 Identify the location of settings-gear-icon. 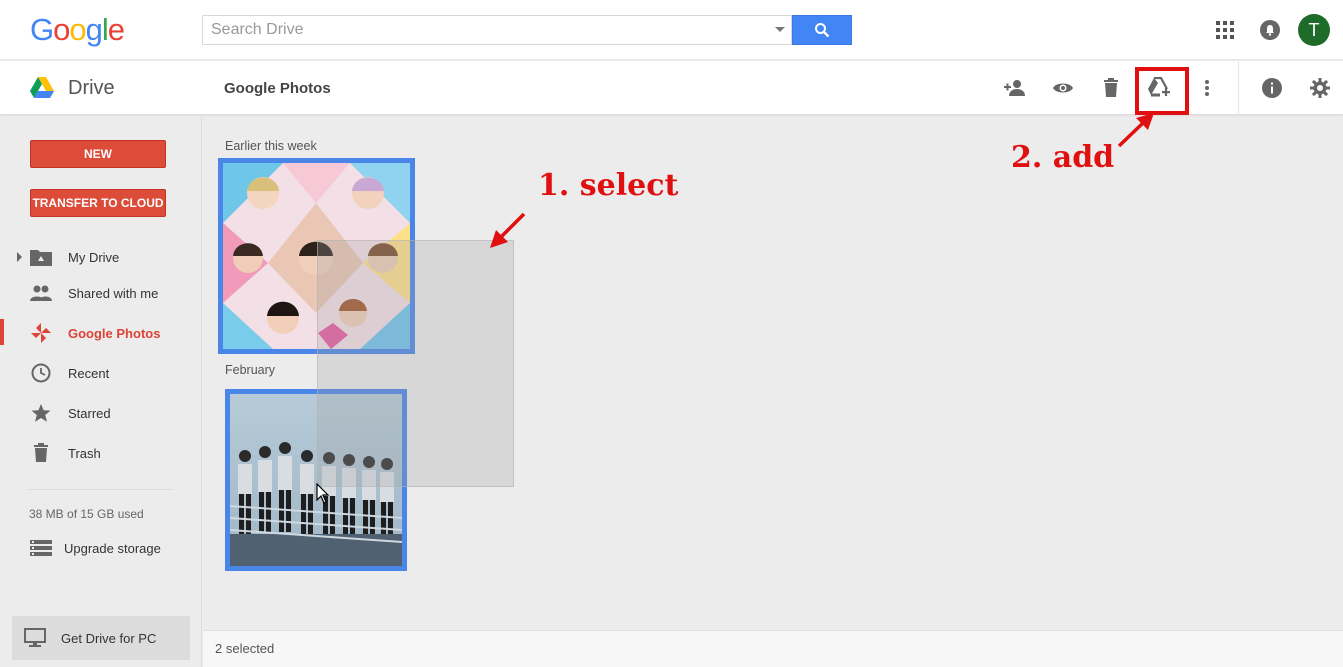
(1320, 88).